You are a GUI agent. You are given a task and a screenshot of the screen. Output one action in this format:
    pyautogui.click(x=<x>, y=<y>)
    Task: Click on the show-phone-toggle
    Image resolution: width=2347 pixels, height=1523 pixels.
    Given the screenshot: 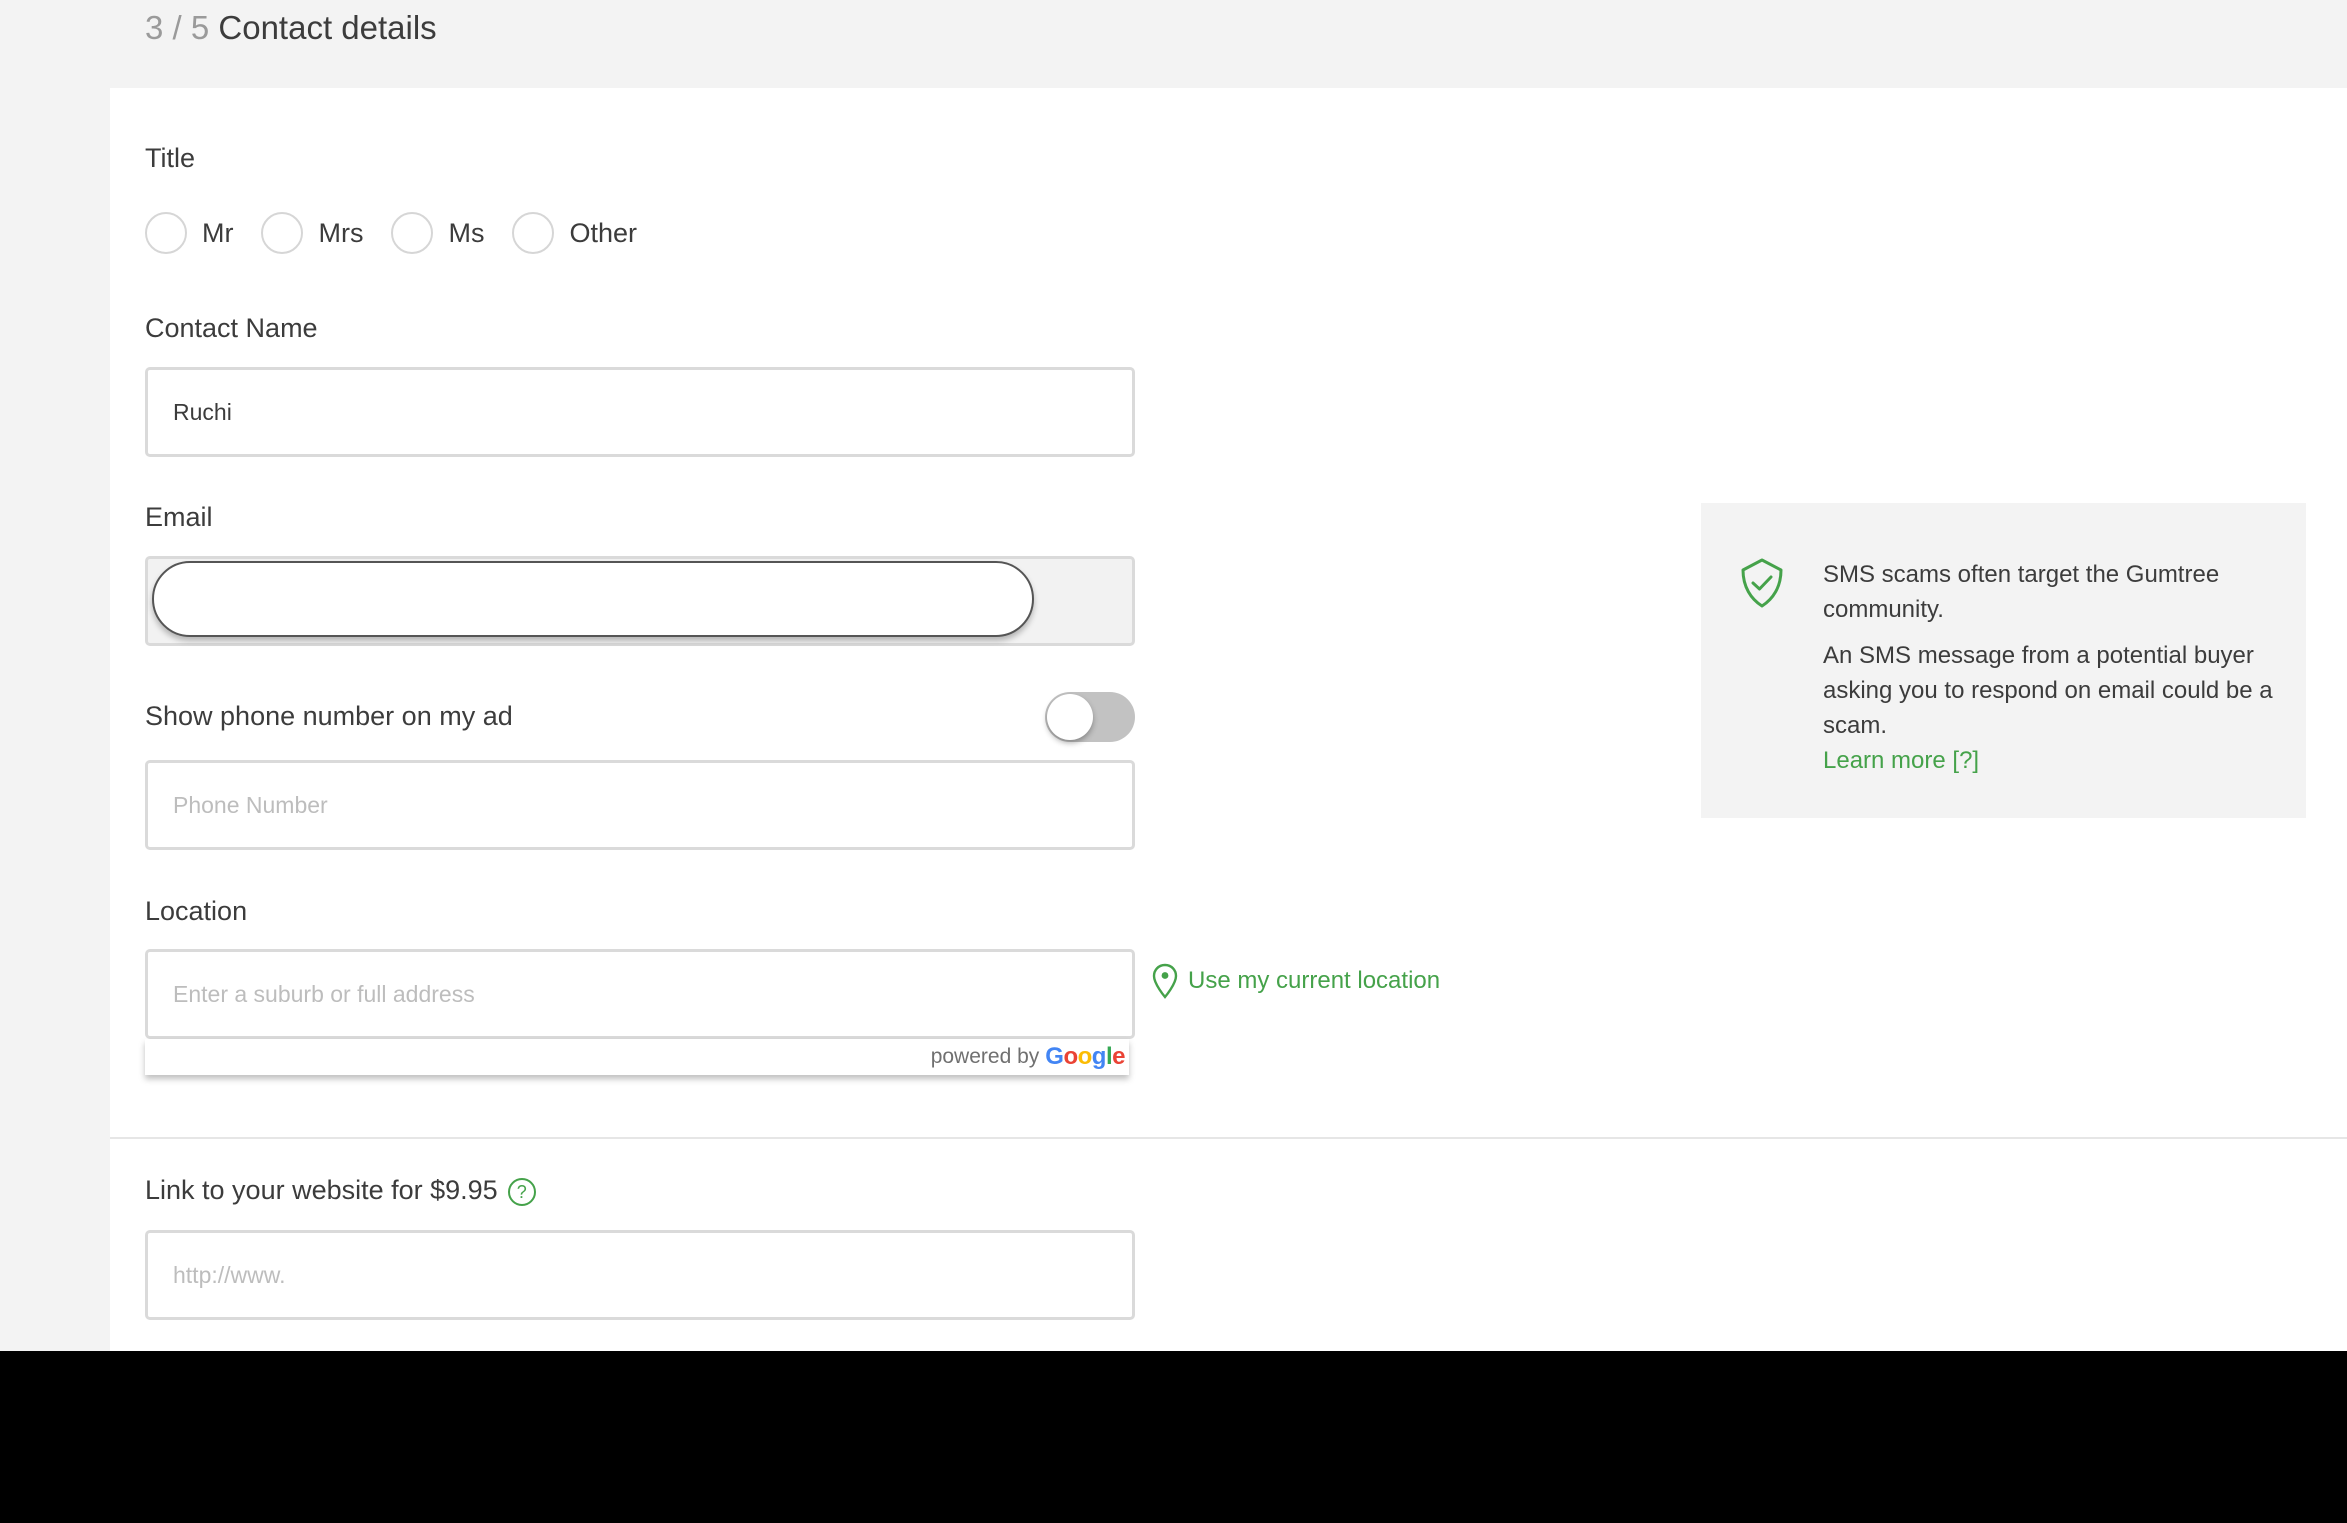 What is the action you would take?
    pyautogui.click(x=1090, y=717)
    